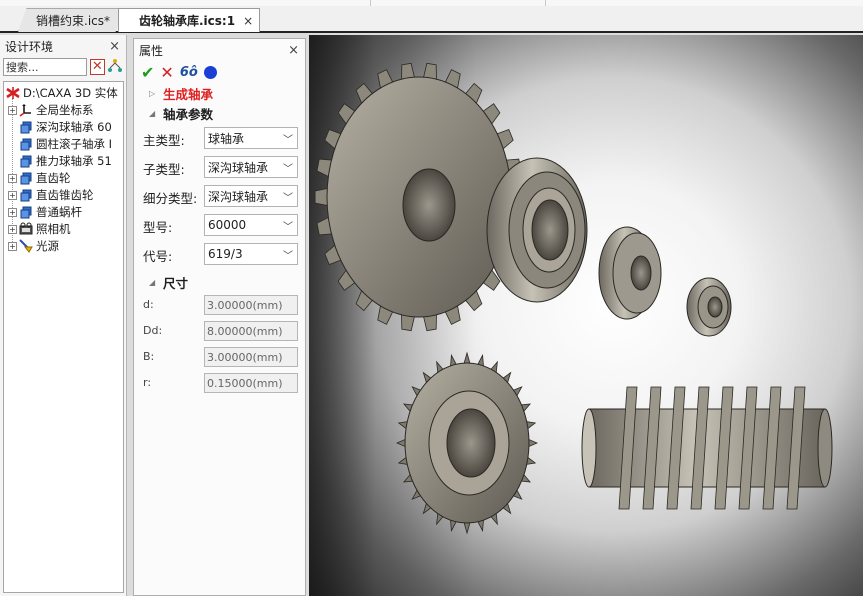 This screenshot has width=863, height=596. Describe the element at coordinates (59, 212) in the screenshot. I see `tree-item-label: 普通蜗杆` at that location.